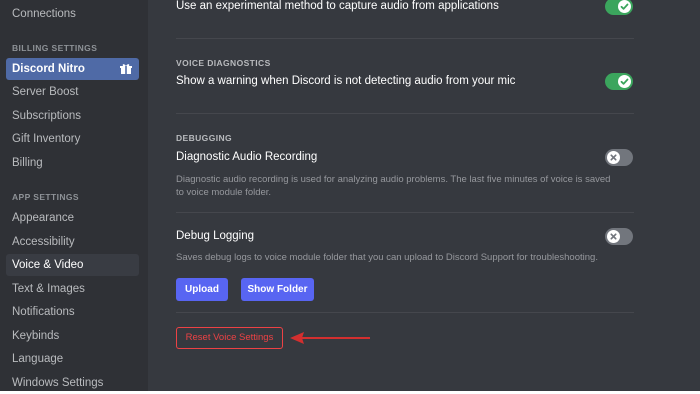 This screenshot has width=700, height=394. Describe the element at coordinates (72, 163) in the screenshot. I see `sidebar-item-billing: Billing` at that location.